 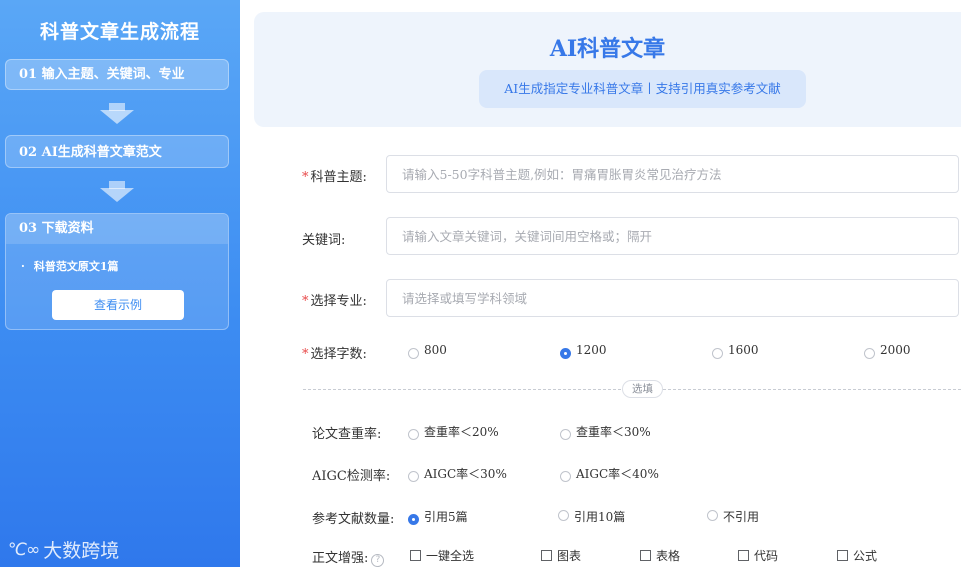 What do you see at coordinates (591, 350) in the screenshot?
I see `option-label: 1200` at bounding box center [591, 350].